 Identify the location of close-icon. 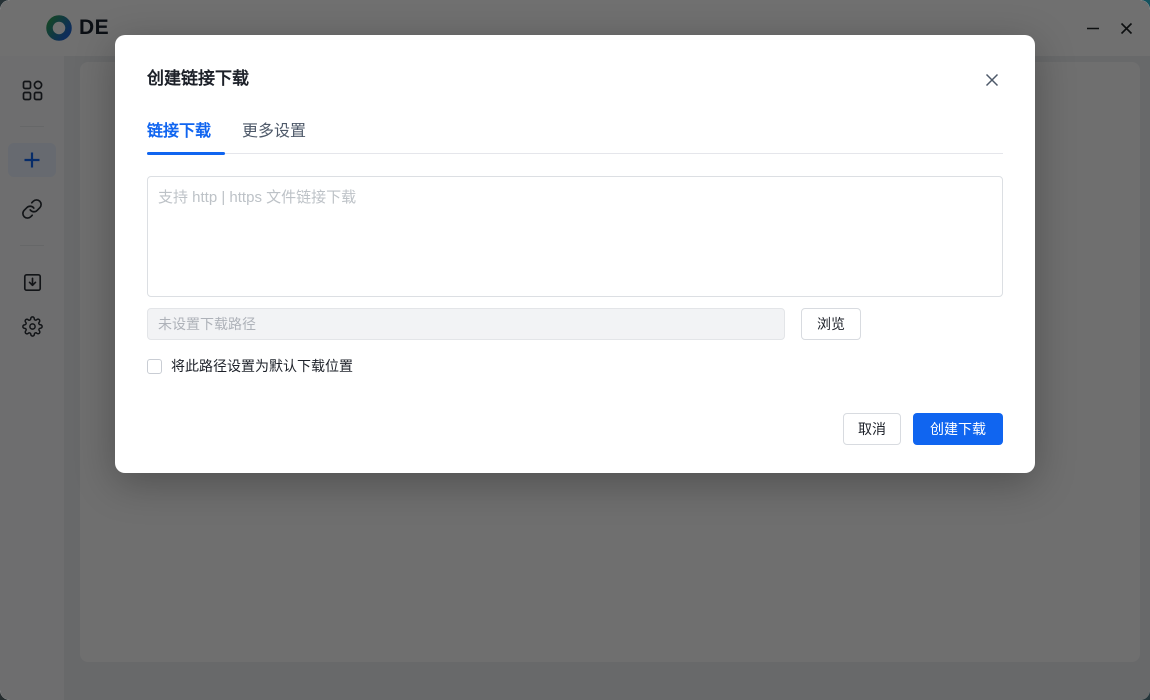
(992, 80).